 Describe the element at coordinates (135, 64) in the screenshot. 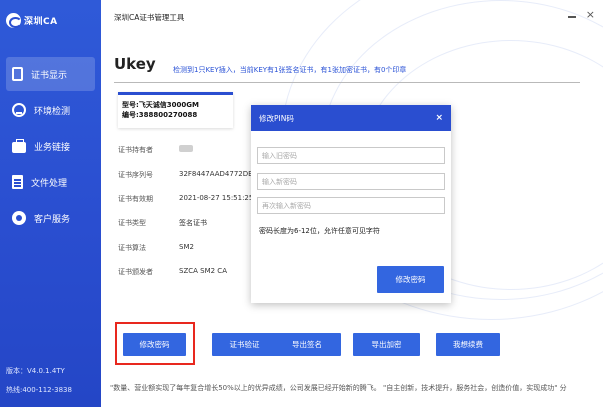

I see `page-title: Ukey` at that location.